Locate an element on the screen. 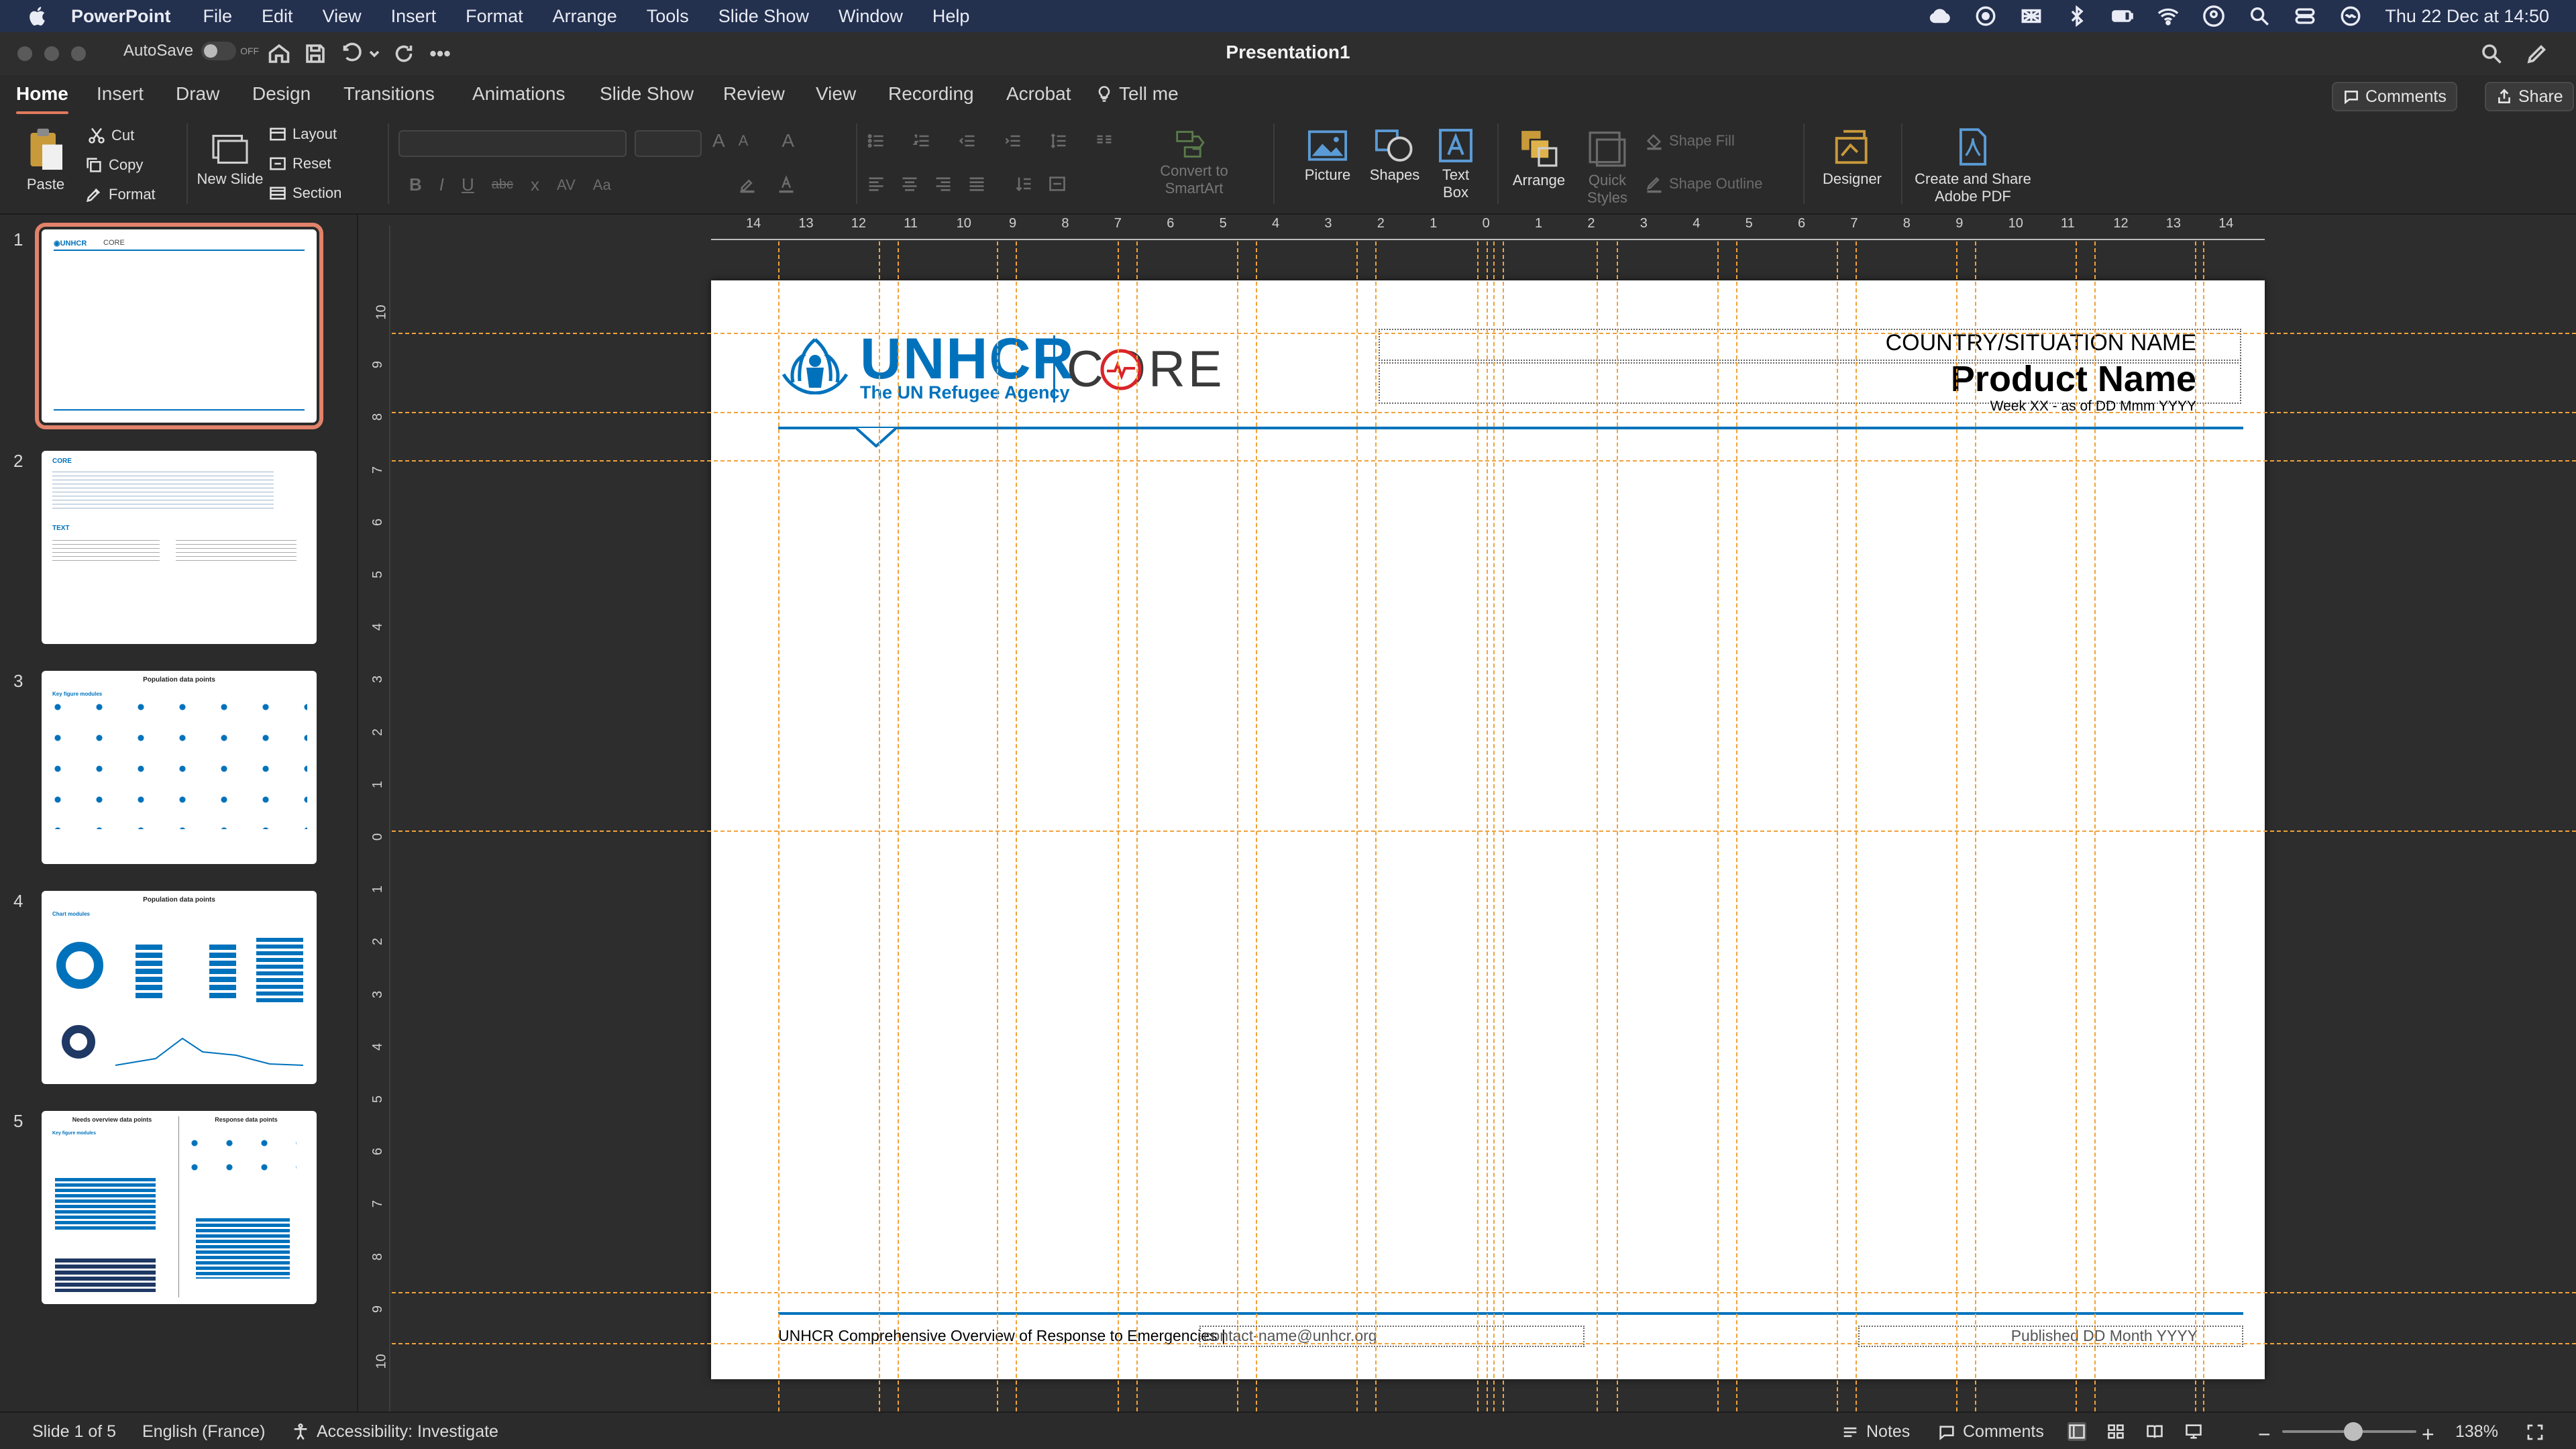 Image resolution: width=2576 pixels, height=1449 pixels. change-case-button: Aa is located at coordinates (602, 185).